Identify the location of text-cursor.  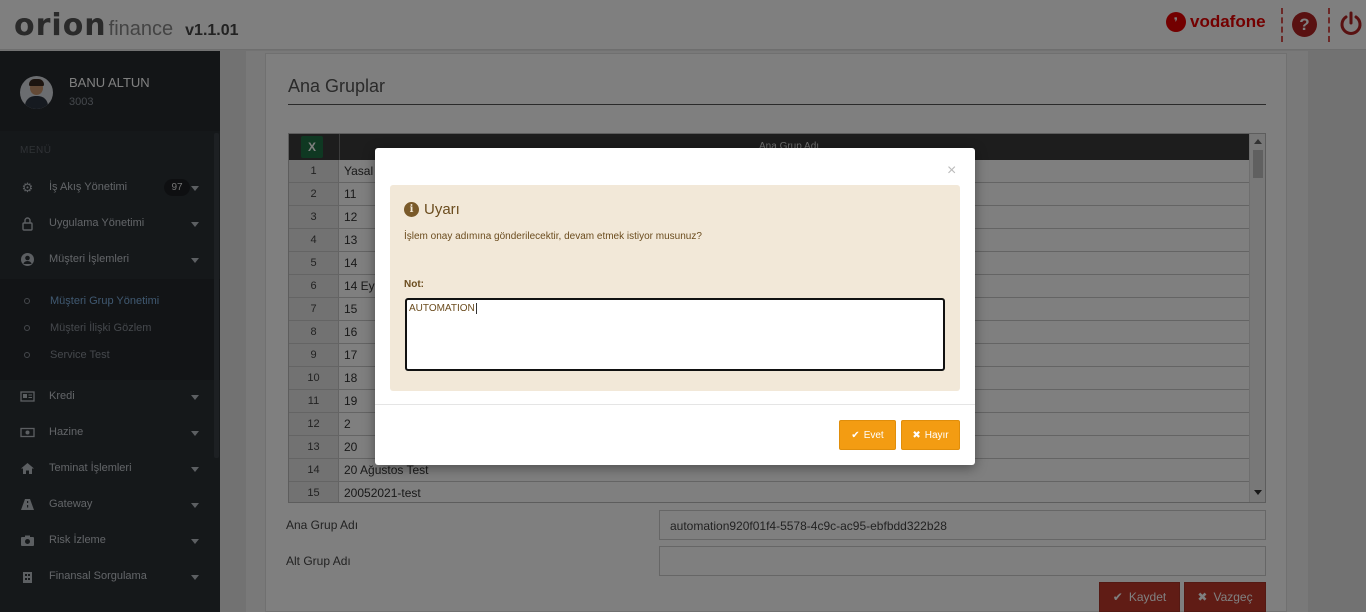
(476, 308).